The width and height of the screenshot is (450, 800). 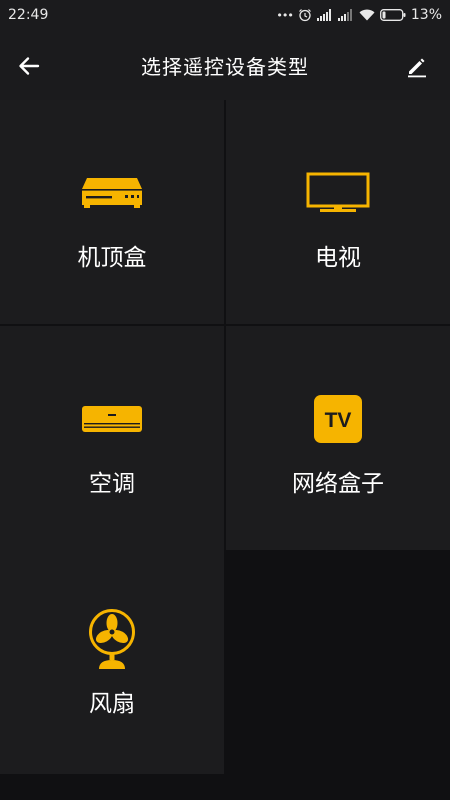 What do you see at coordinates (112, 484) in the screenshot?
I see `device-label: 空调` at bounding box center [112, 484].